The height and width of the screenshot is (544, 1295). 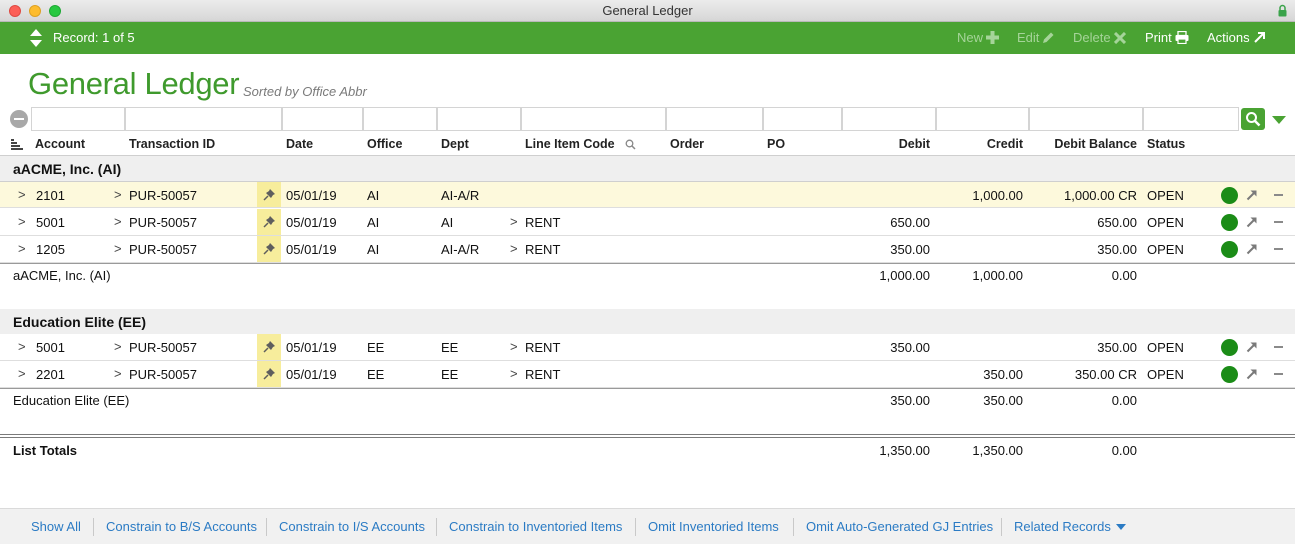 I want to click on search-button, so click(x=1253, y=119).